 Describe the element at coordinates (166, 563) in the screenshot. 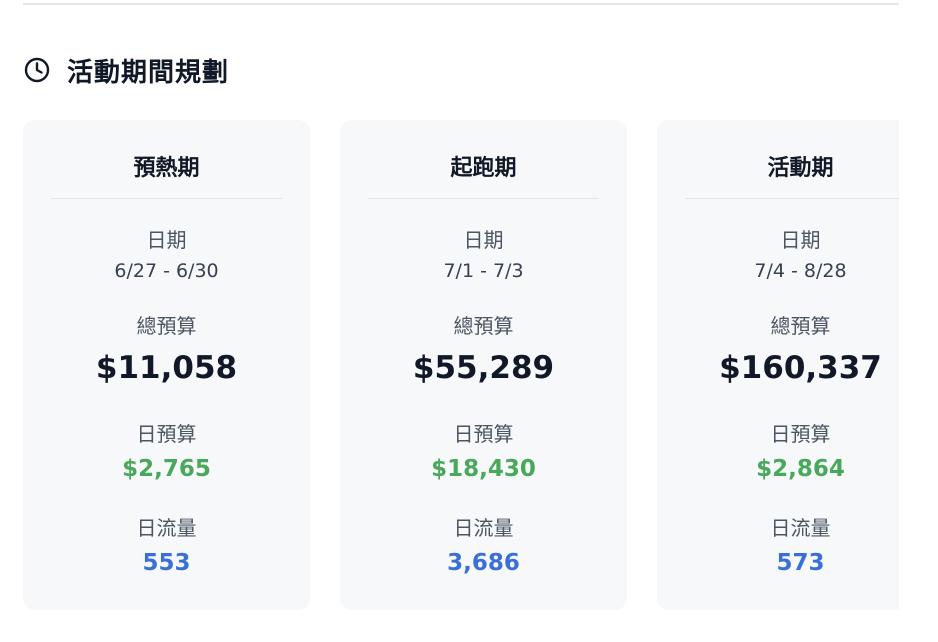

I see `daily-traffic-value: 553` at that location.